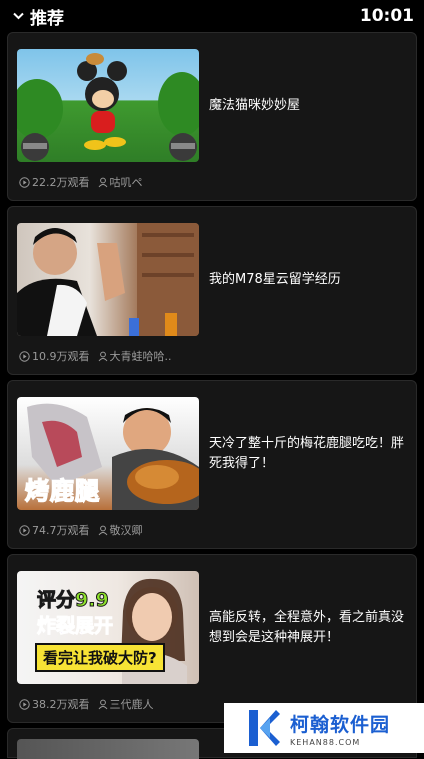  Describe the element at coordinates (18, 16) in the screenshot. I see `chevron-down-icon` at that location.